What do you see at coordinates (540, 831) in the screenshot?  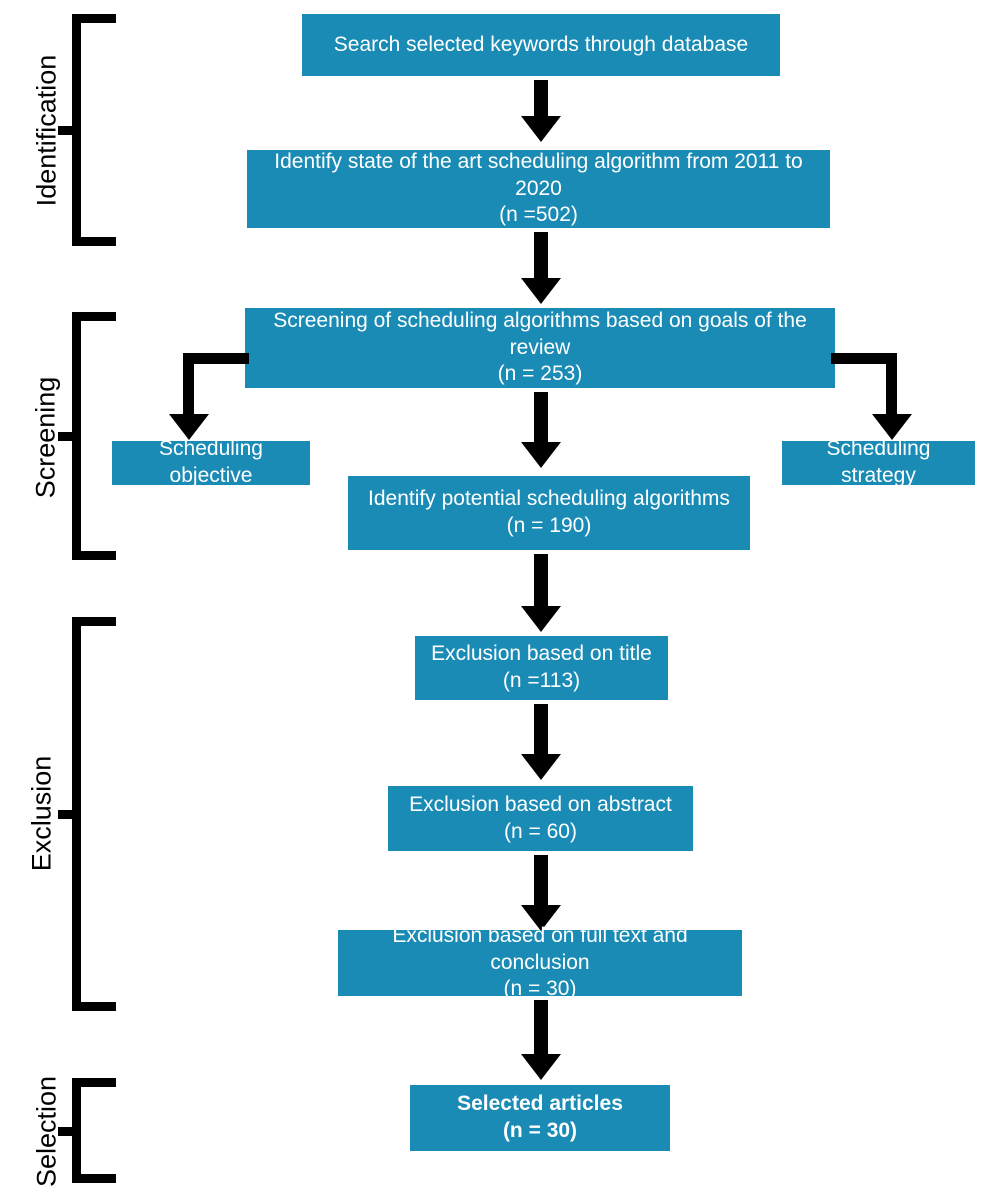 I see `node-exclusion-abstract-count: (n = 60)` at bounding box center [540, 831].